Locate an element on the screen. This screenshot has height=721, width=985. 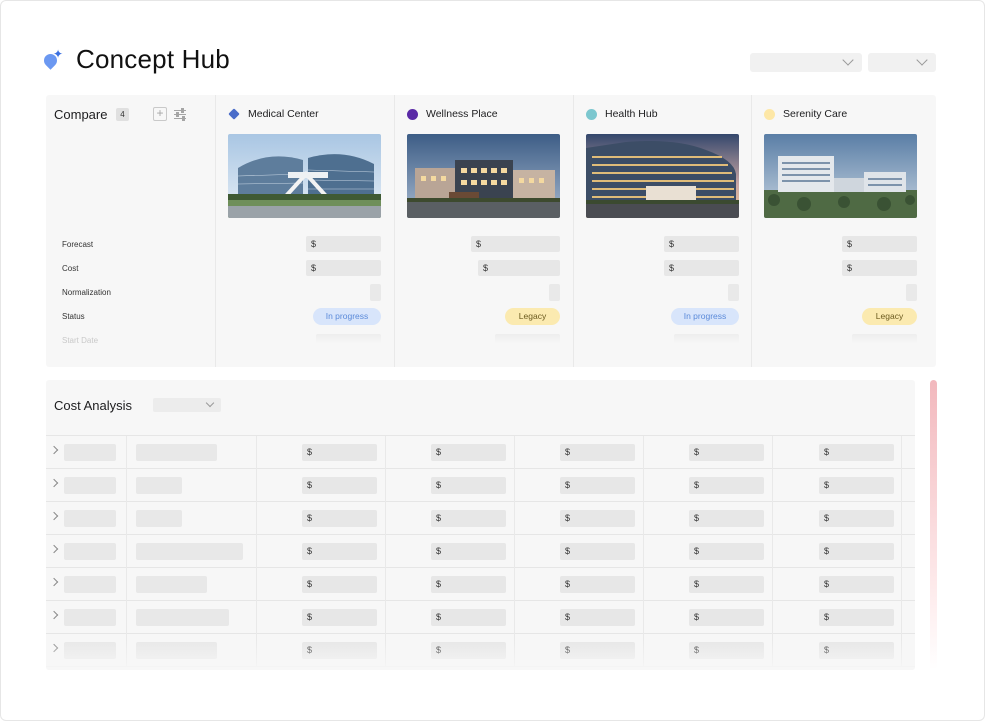
concept-header: Serenity Care is located at coordinates (805, 114).